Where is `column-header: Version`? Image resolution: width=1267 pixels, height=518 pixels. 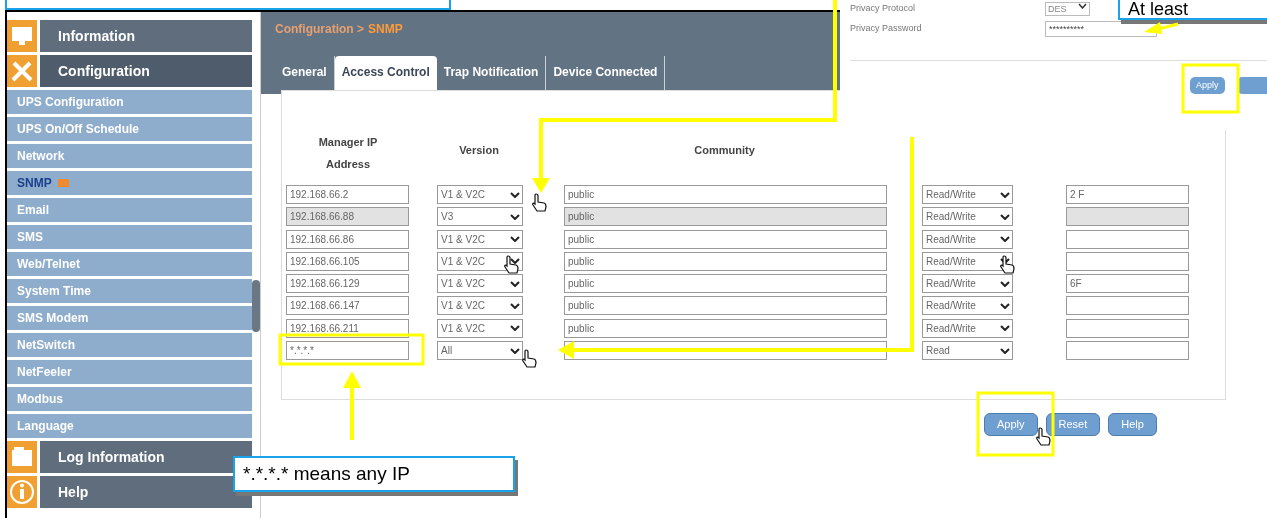 column-header: Version is located at coordinates (479, 150).